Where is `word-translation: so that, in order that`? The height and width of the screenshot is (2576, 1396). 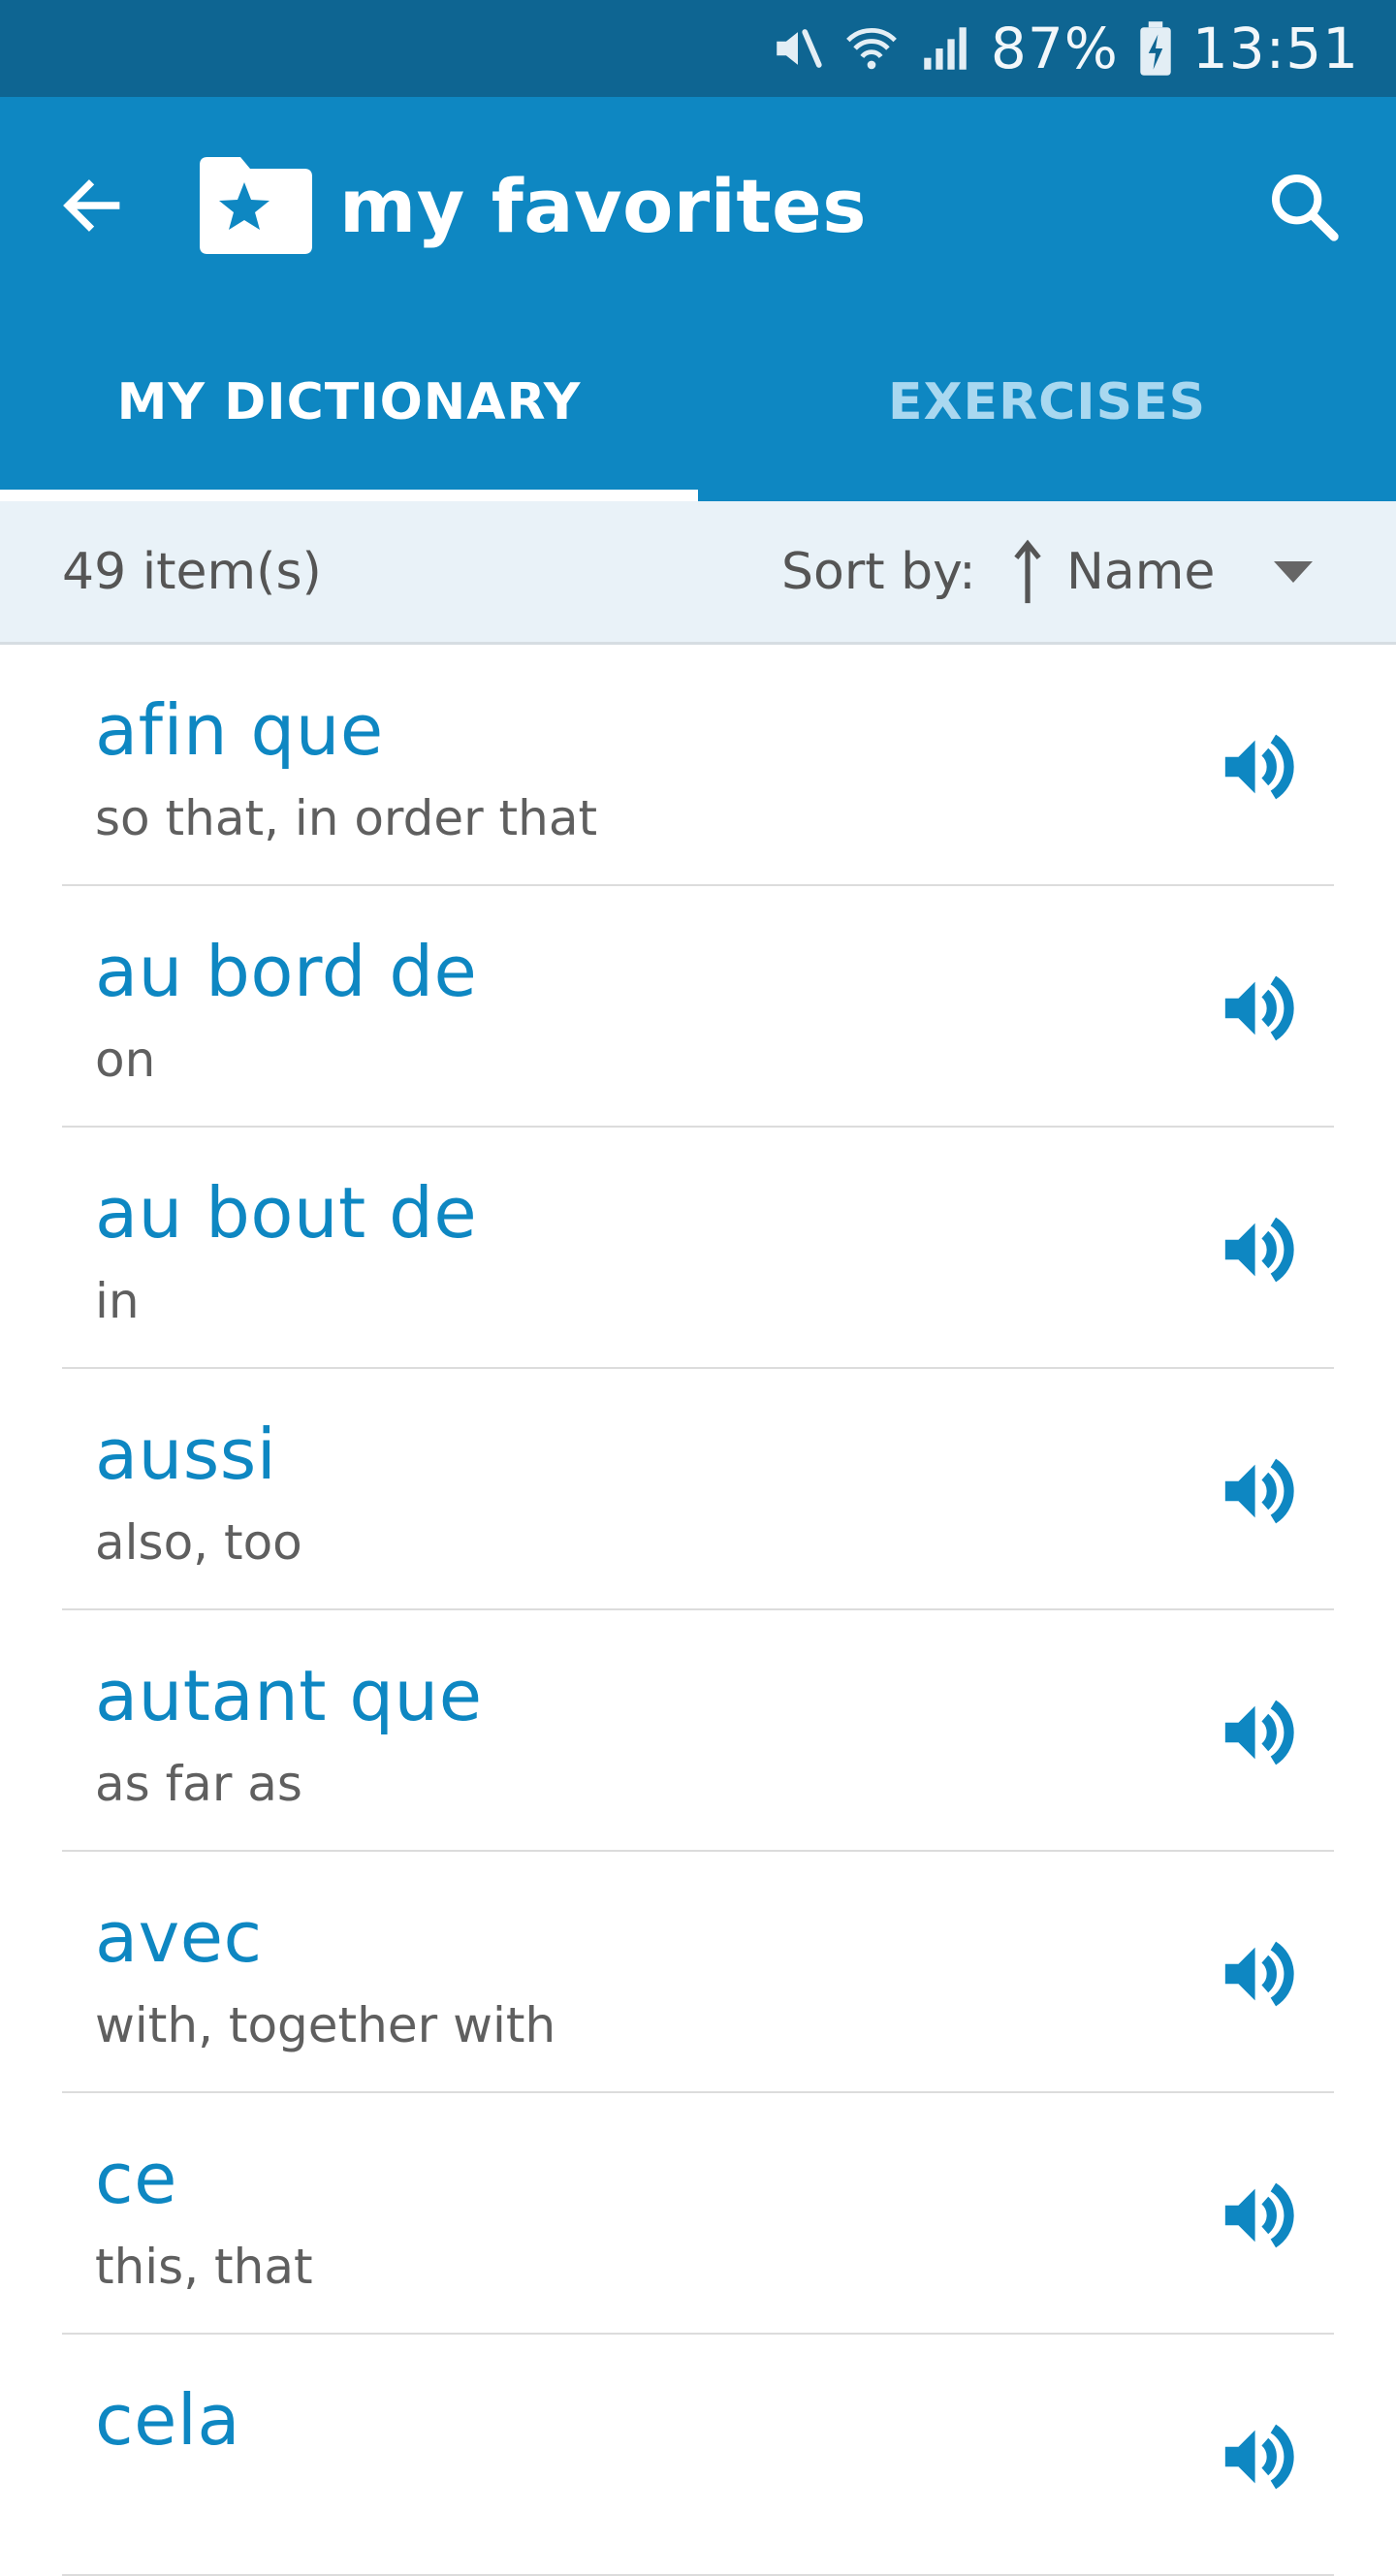 word-translation: so that, in order that is located at coordinates (346, 818).